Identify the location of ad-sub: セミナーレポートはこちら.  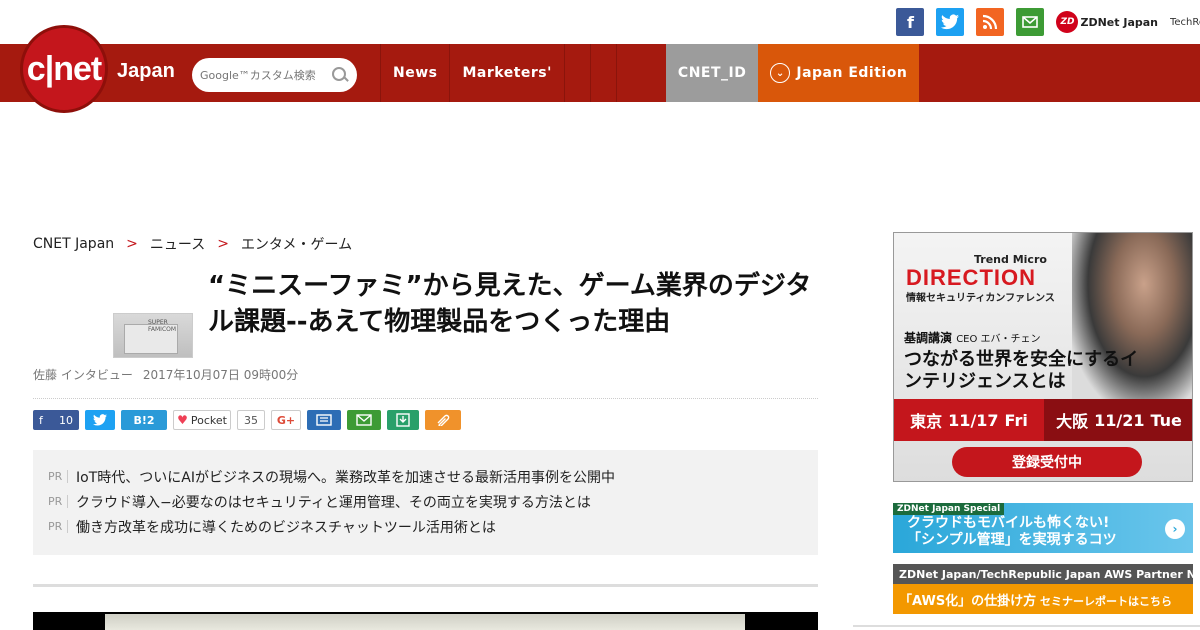
(1104, 601).